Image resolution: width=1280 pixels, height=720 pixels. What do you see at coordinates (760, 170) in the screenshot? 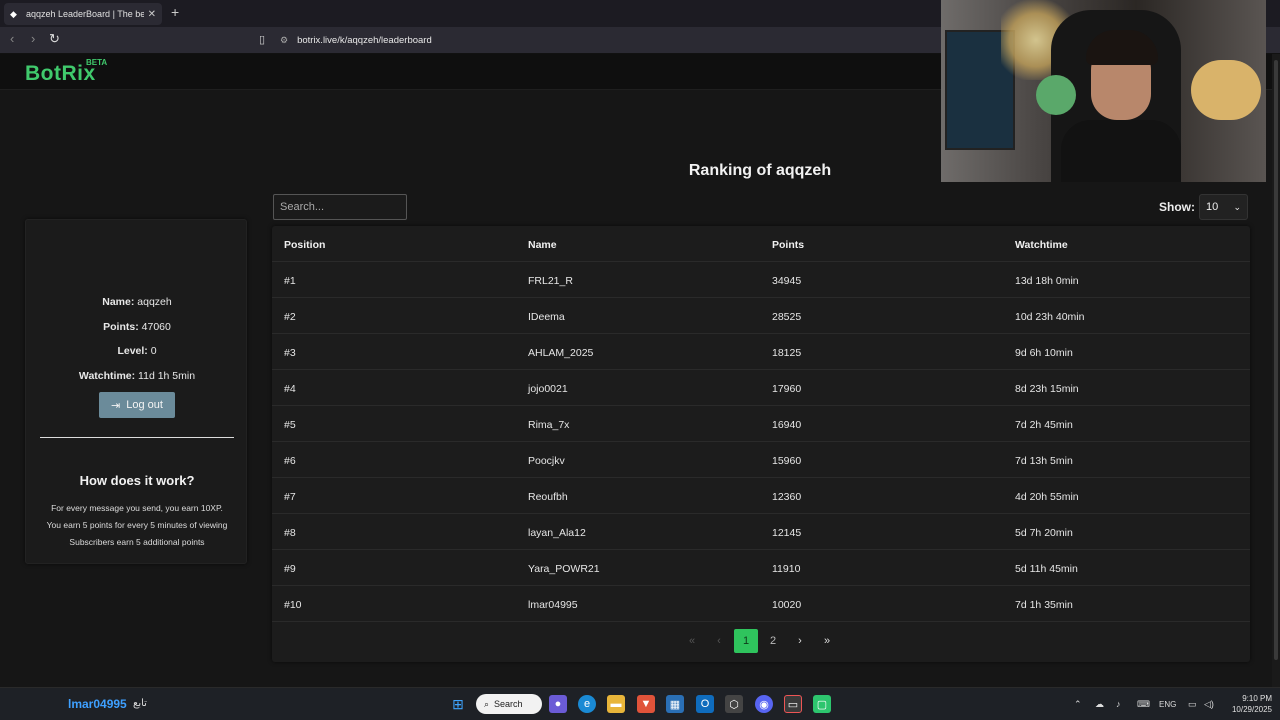
I see `page-title: Ranking of aqqzeh` at bounding box center [760, 170].